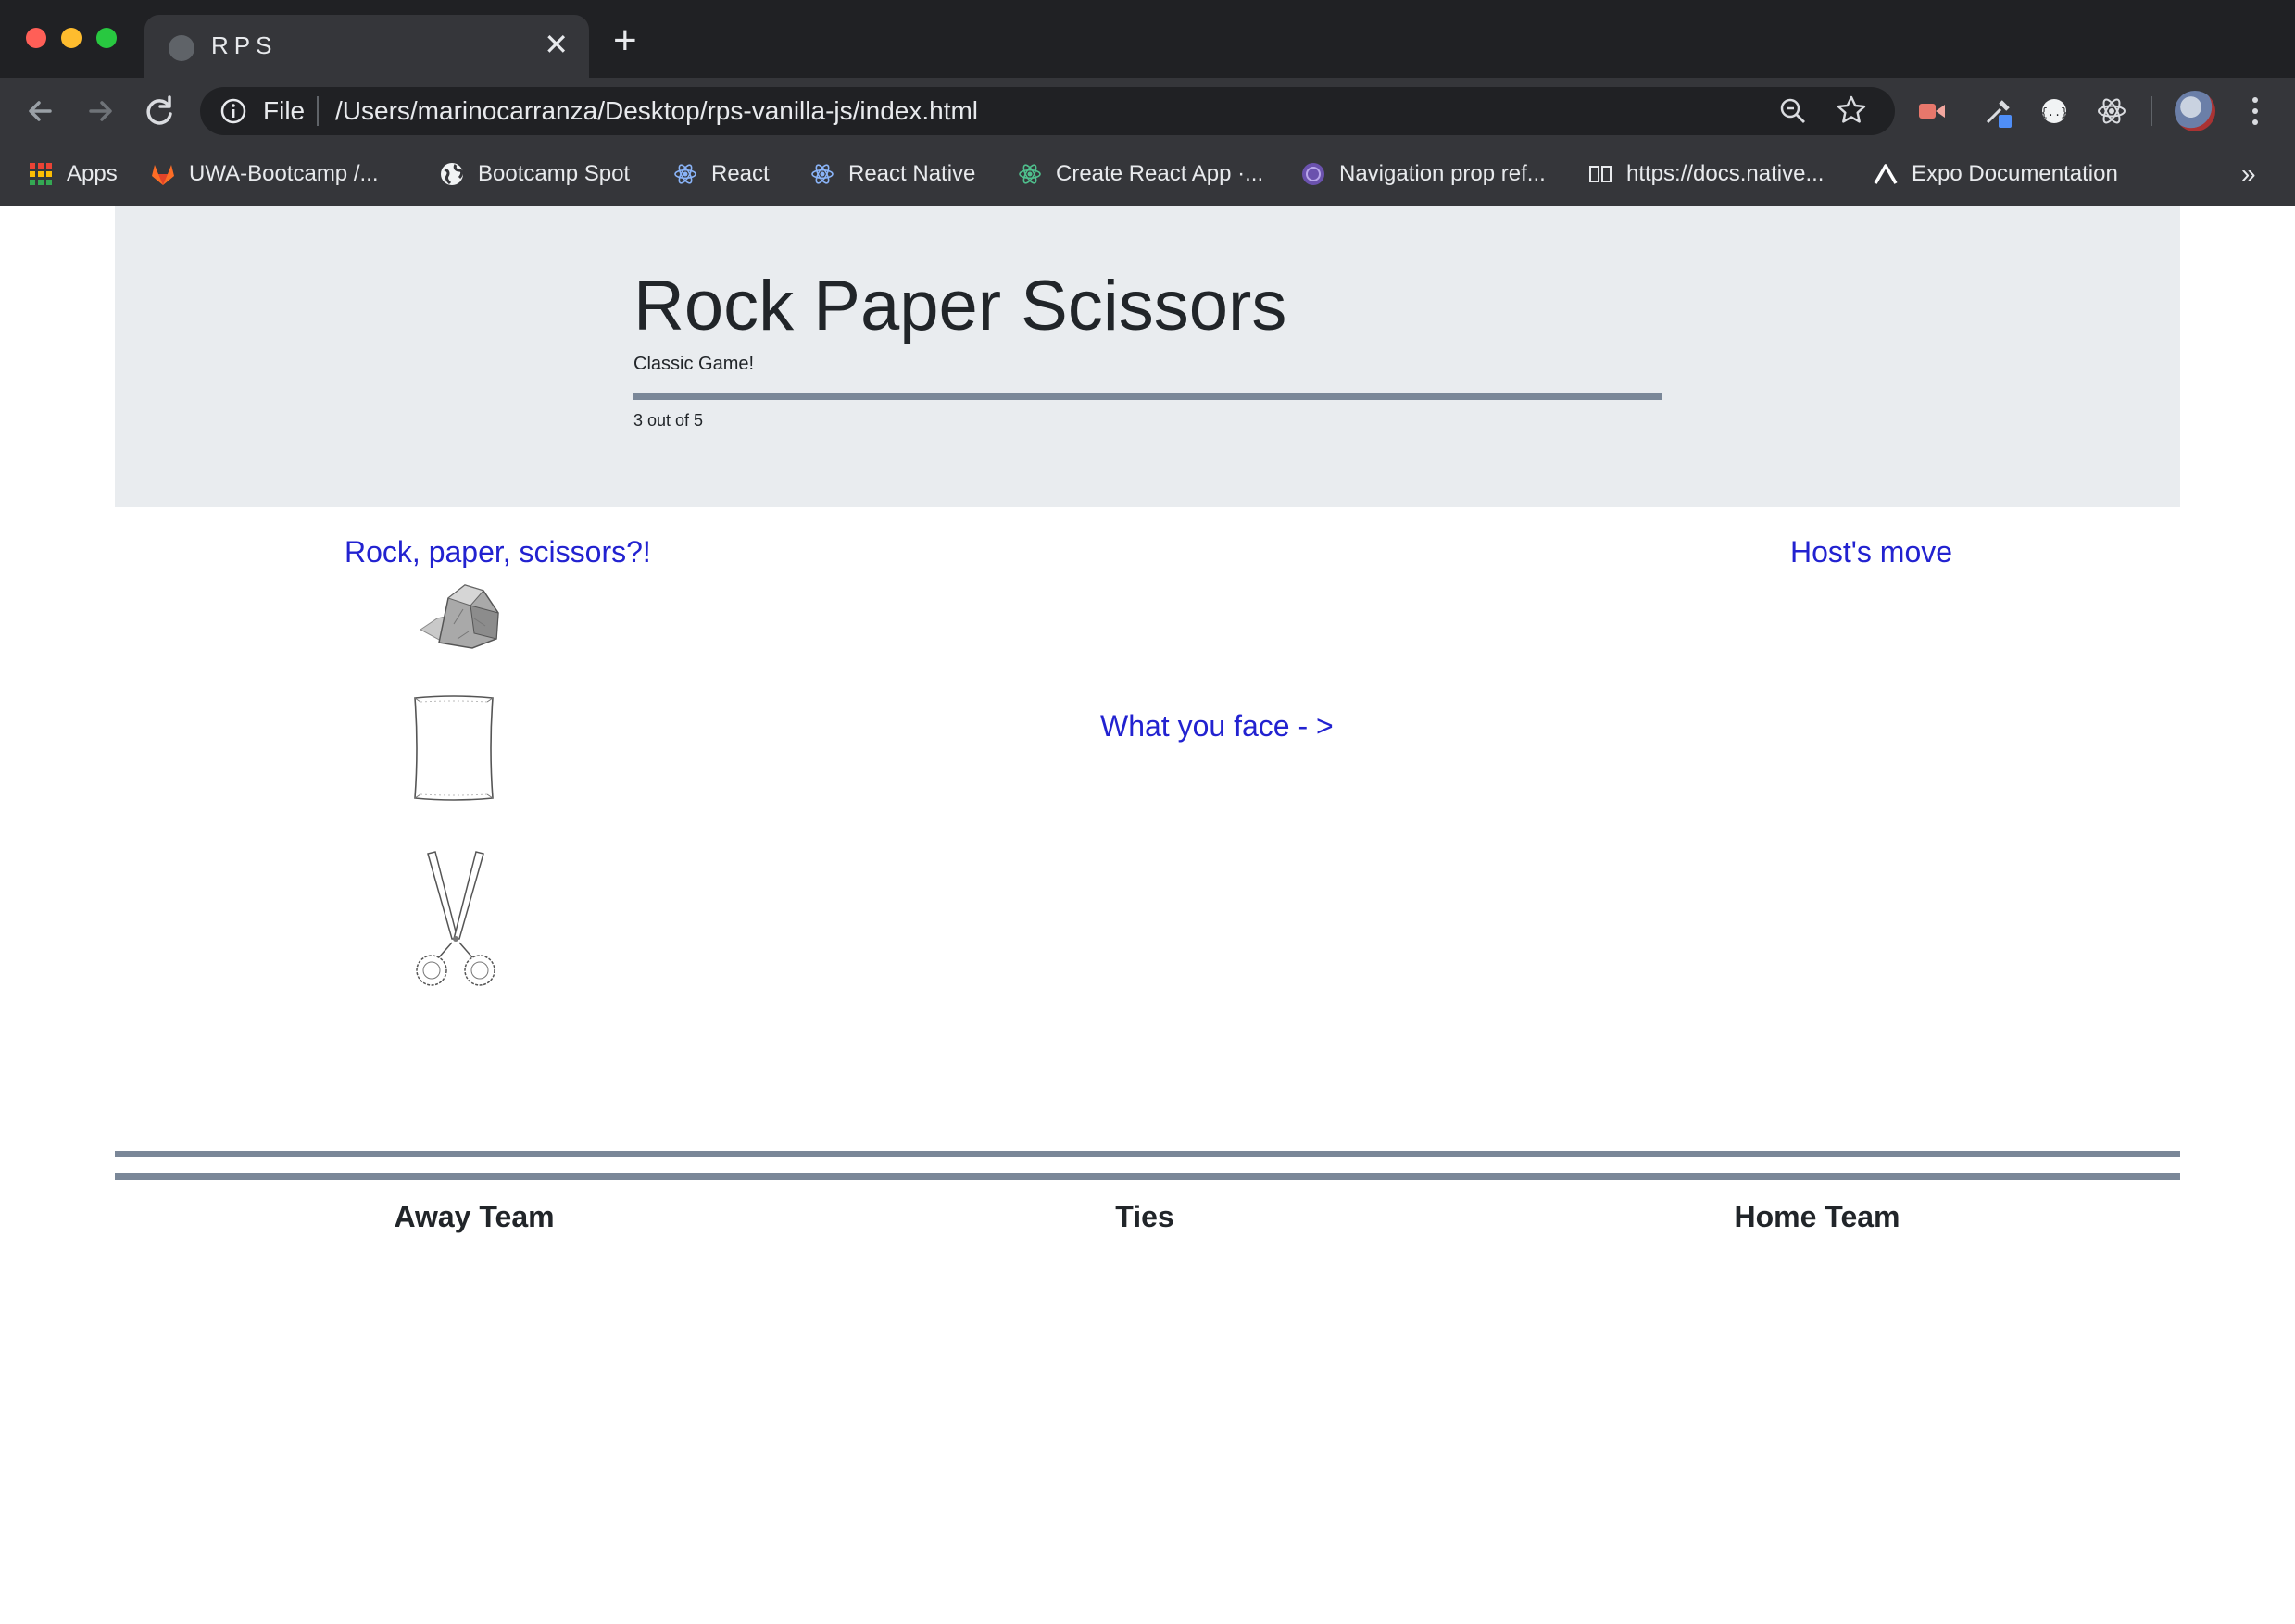 This screenshot has width=2295, height=1624. What do you see at coordinates (1144, 1216) in the screenshot?
I see `ties-heading: Ties` at bounding box center [1144, 1216].